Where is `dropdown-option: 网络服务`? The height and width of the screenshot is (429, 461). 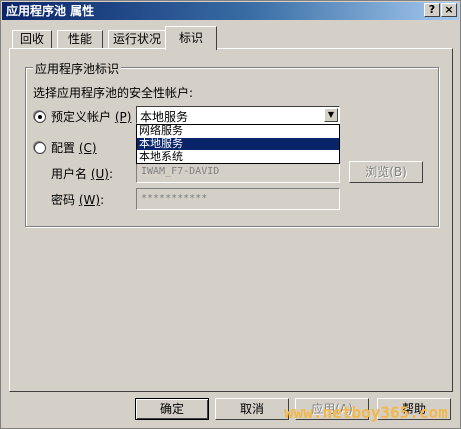
dropdown-option: 网络服务 is located at coordinates (238, 131).